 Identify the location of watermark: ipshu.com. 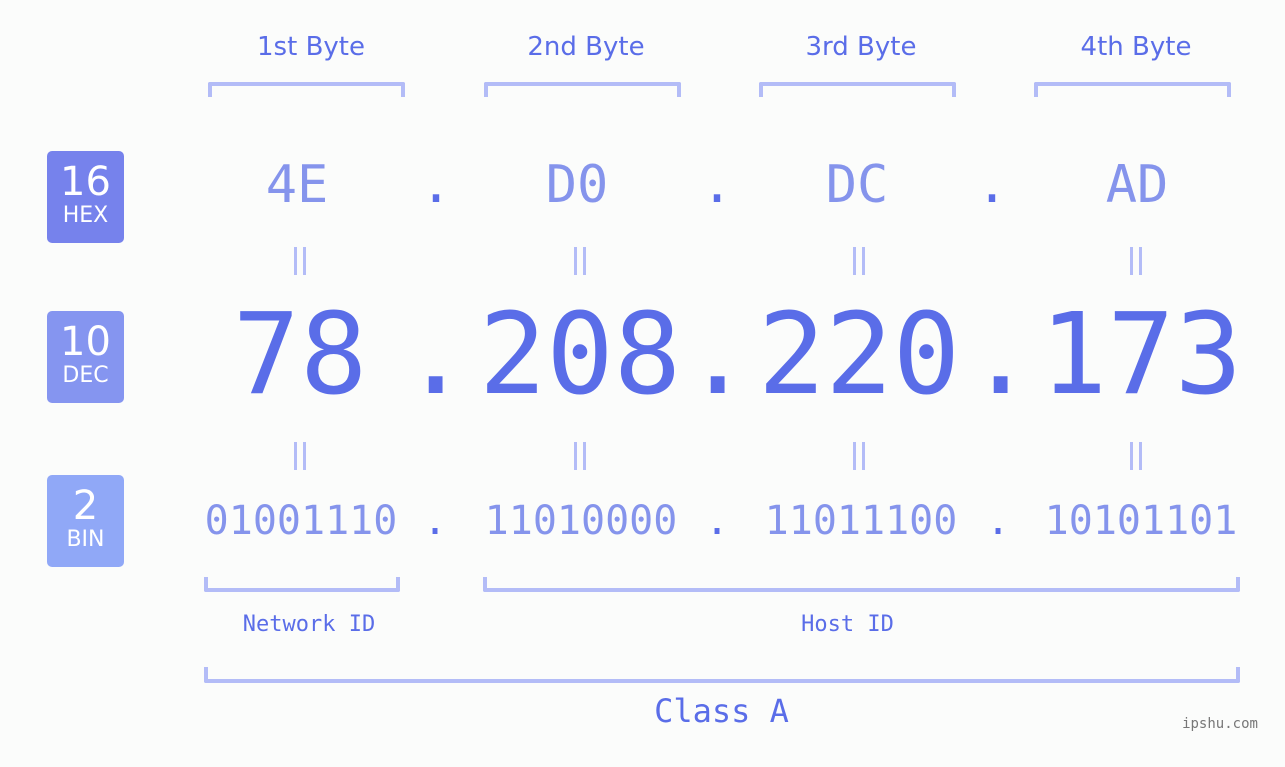
(1220, 724).